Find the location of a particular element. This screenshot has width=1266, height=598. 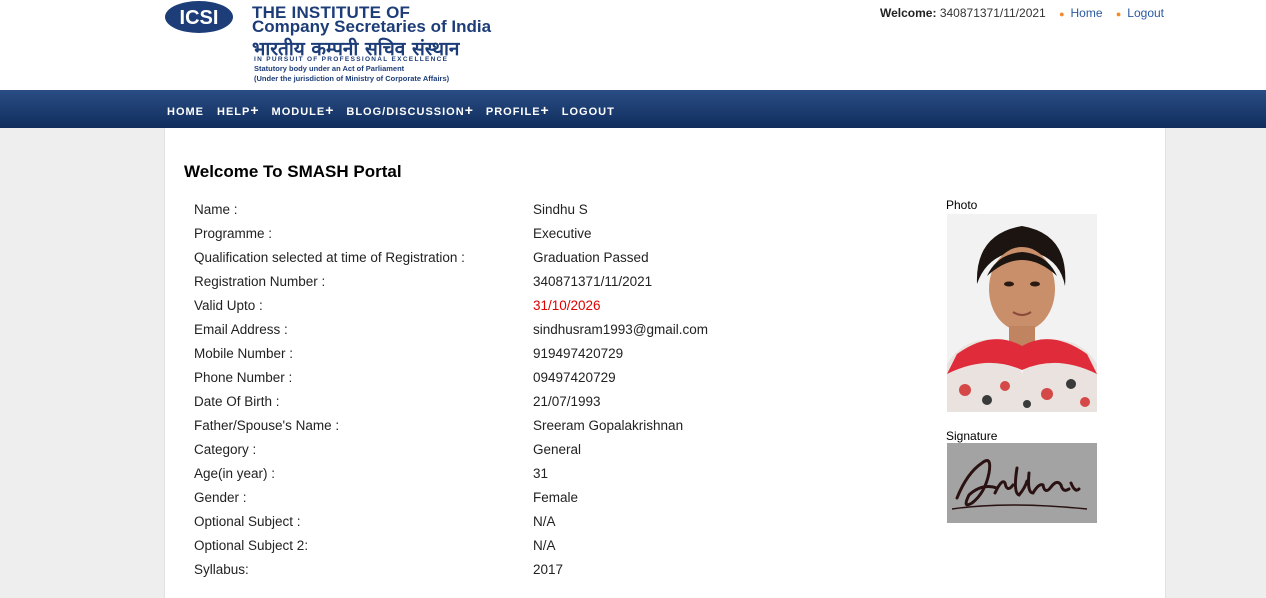

logout-link: Logout is located at coordinates (1145, 13).